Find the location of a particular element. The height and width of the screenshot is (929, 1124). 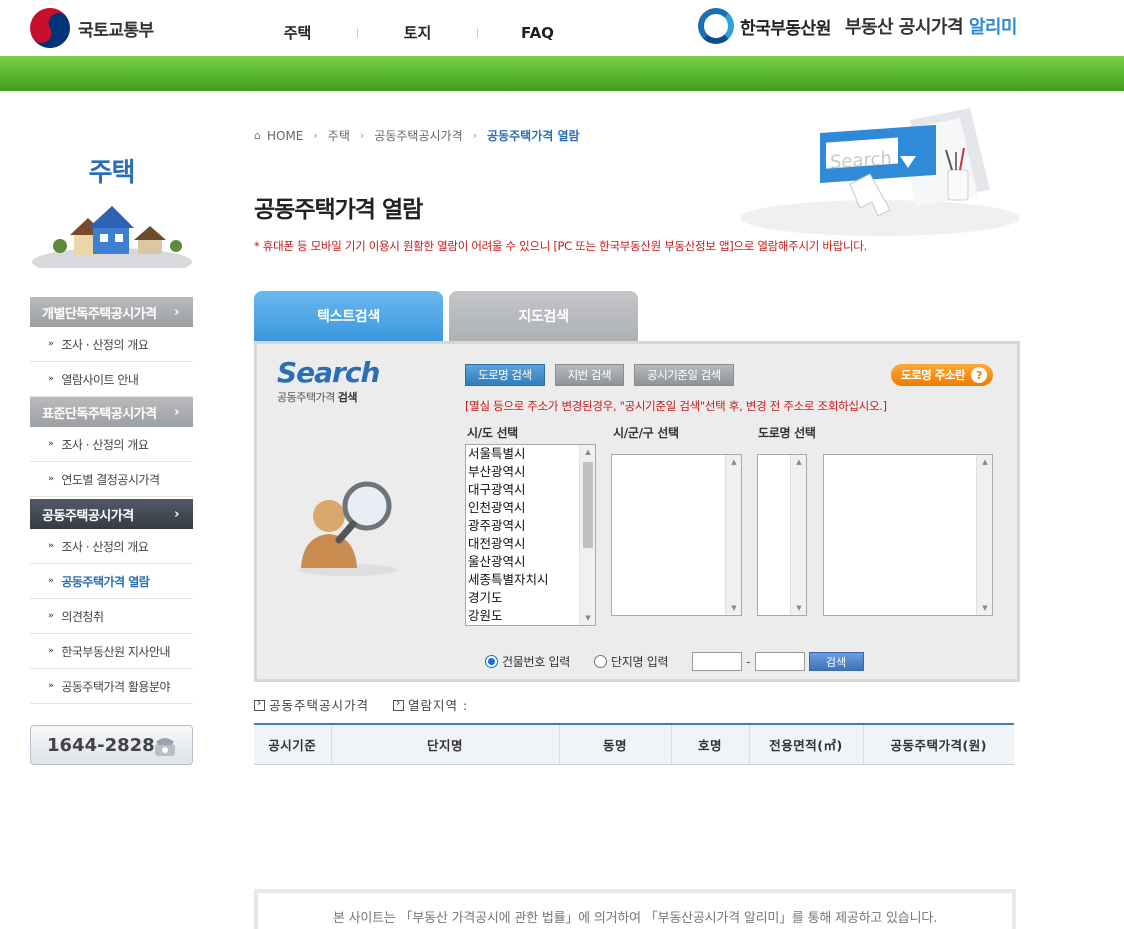

sido-option: 대전광역시 is located at coordinates (530, 544).